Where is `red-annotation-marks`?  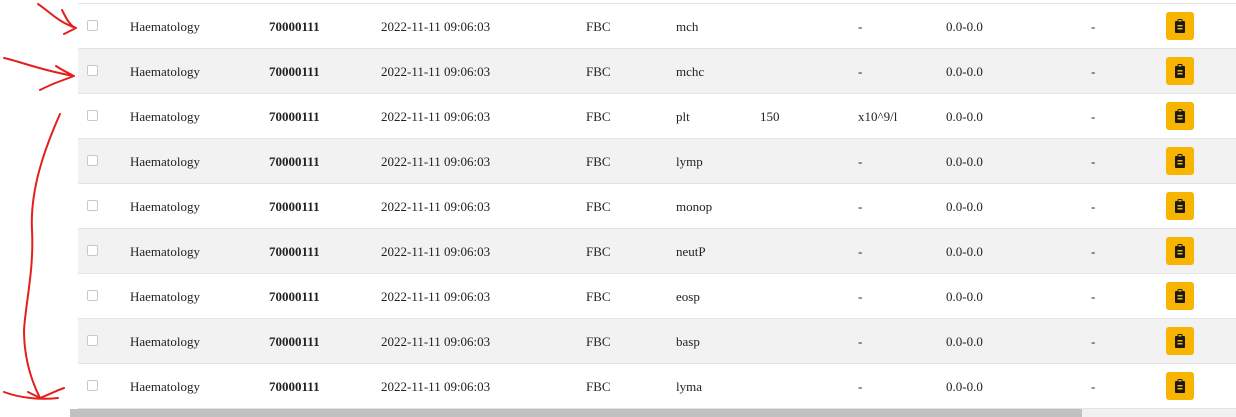
red-annotation-marks is located at coordinates (40, 201).